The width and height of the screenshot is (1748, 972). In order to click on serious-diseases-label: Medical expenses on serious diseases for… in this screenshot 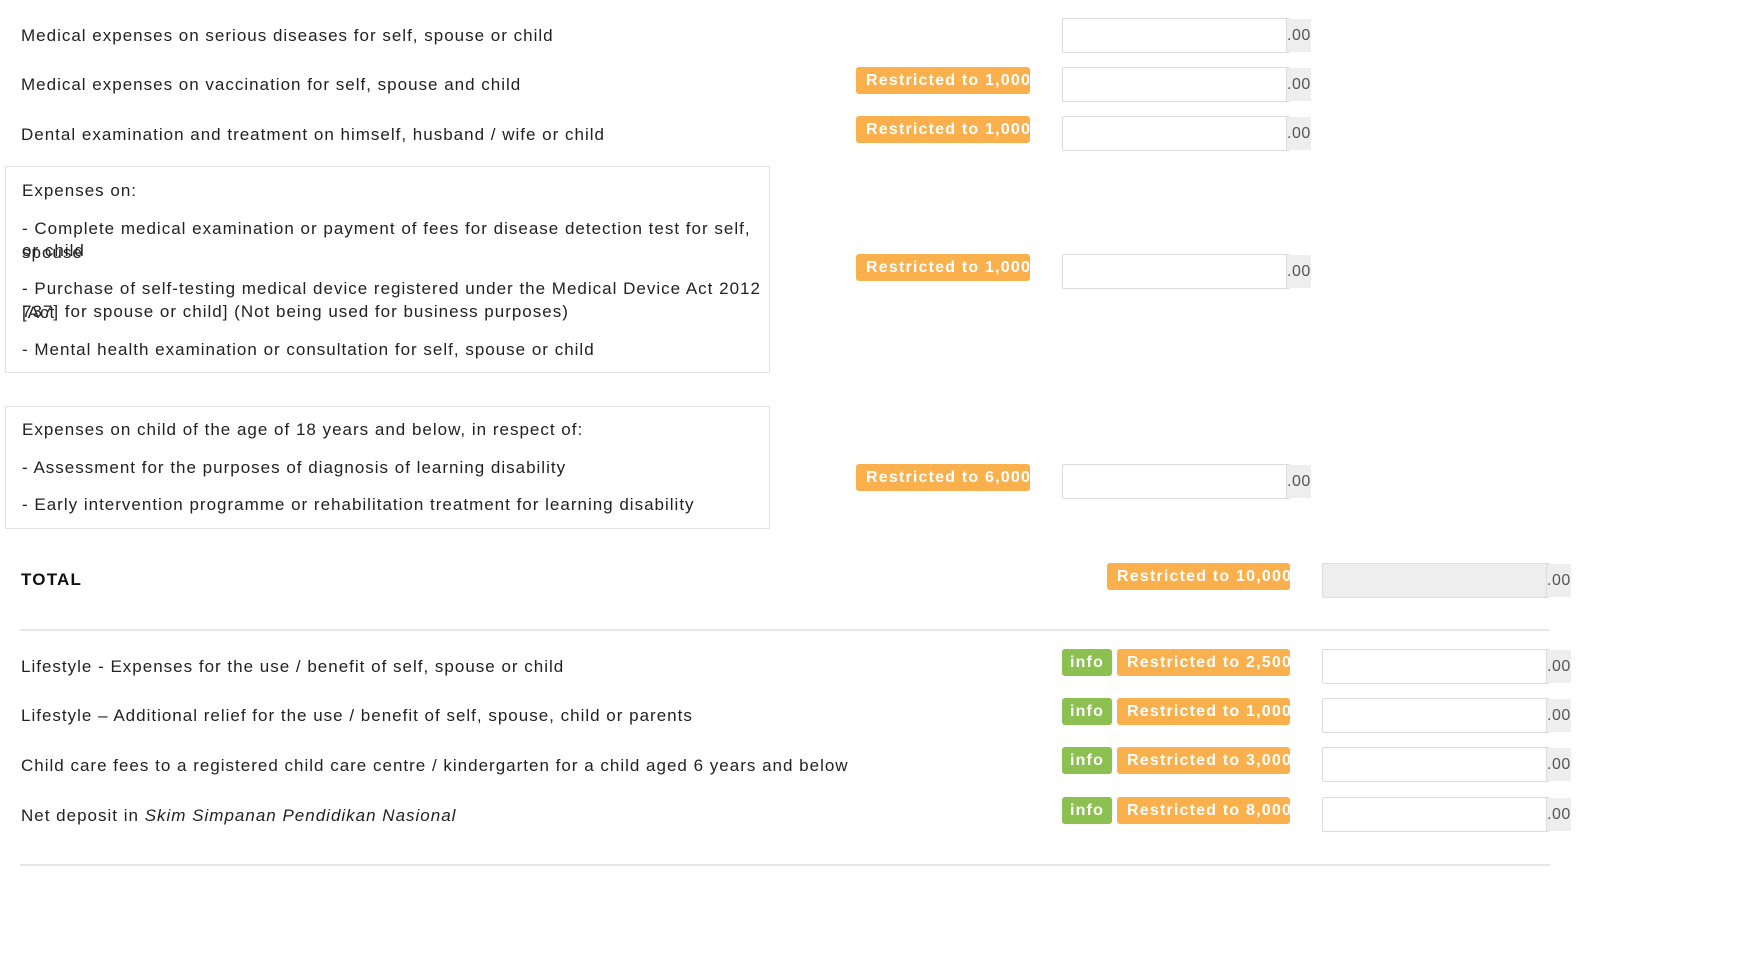, I will do `click(287, 35)`.